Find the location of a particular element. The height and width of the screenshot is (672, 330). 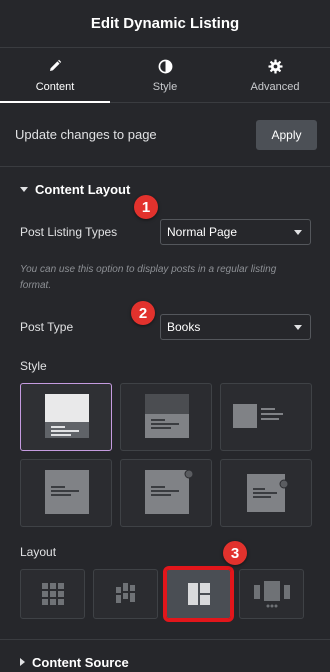

post-listing-types-select: Normal Page is located at coordinates (235, 232).